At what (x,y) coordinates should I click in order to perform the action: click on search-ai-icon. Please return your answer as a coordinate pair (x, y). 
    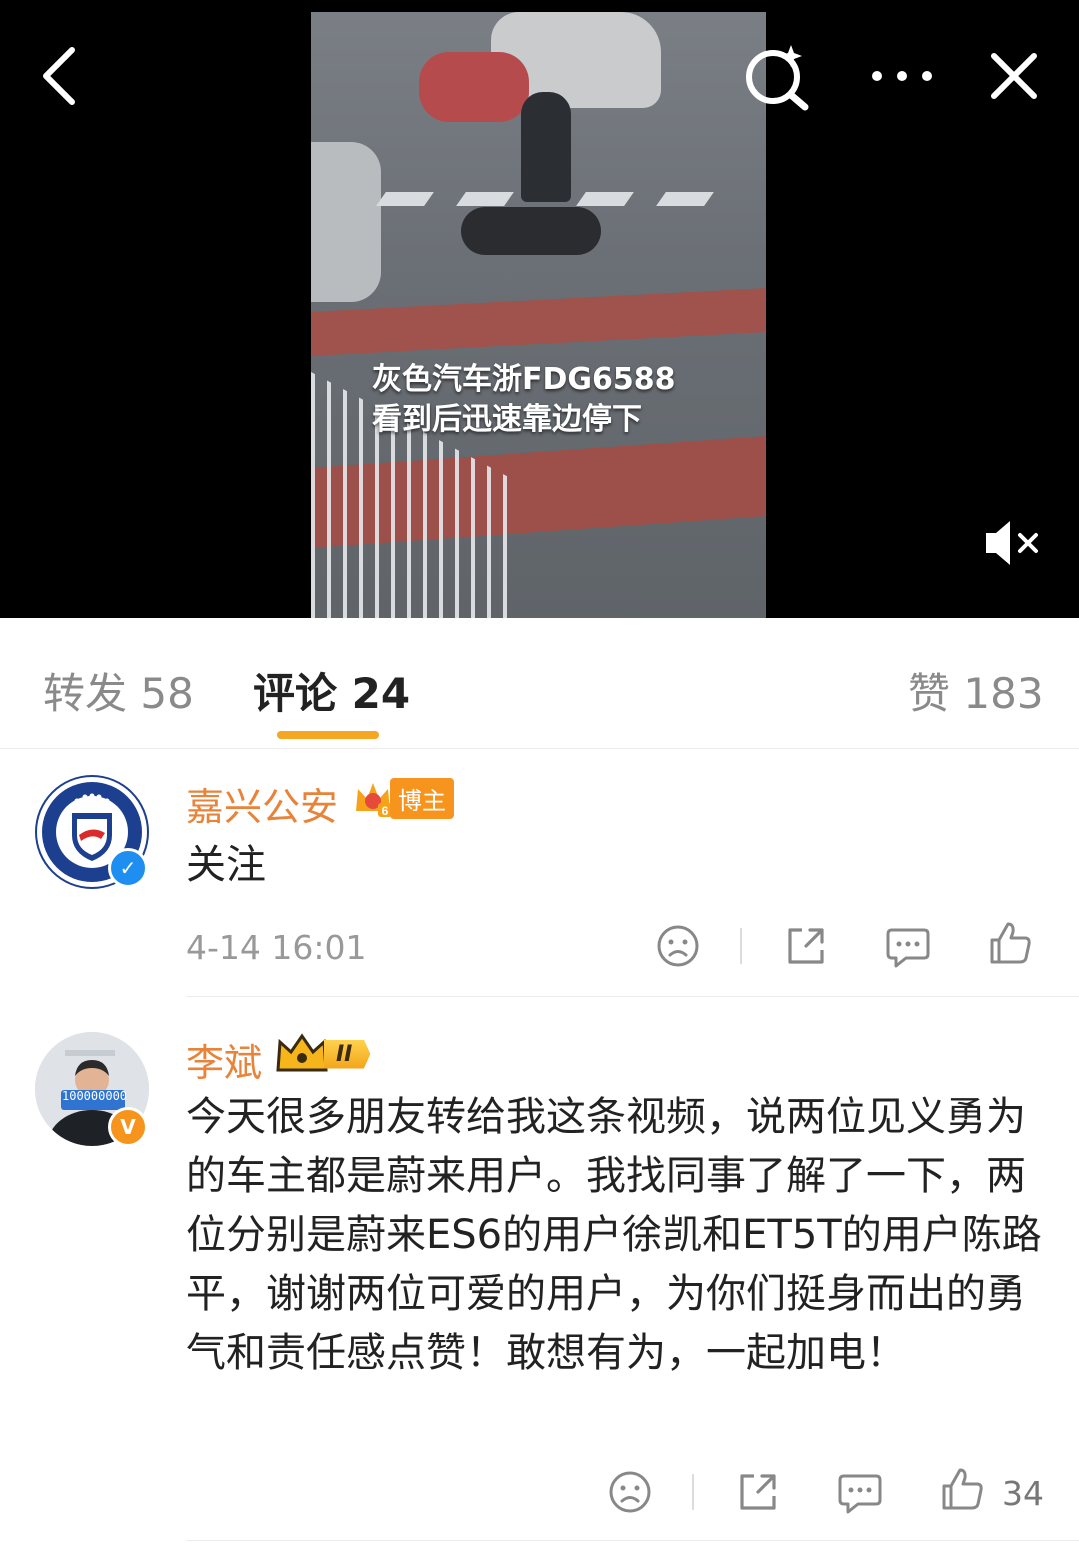
    Looking at the image, I should click on (777, 78).